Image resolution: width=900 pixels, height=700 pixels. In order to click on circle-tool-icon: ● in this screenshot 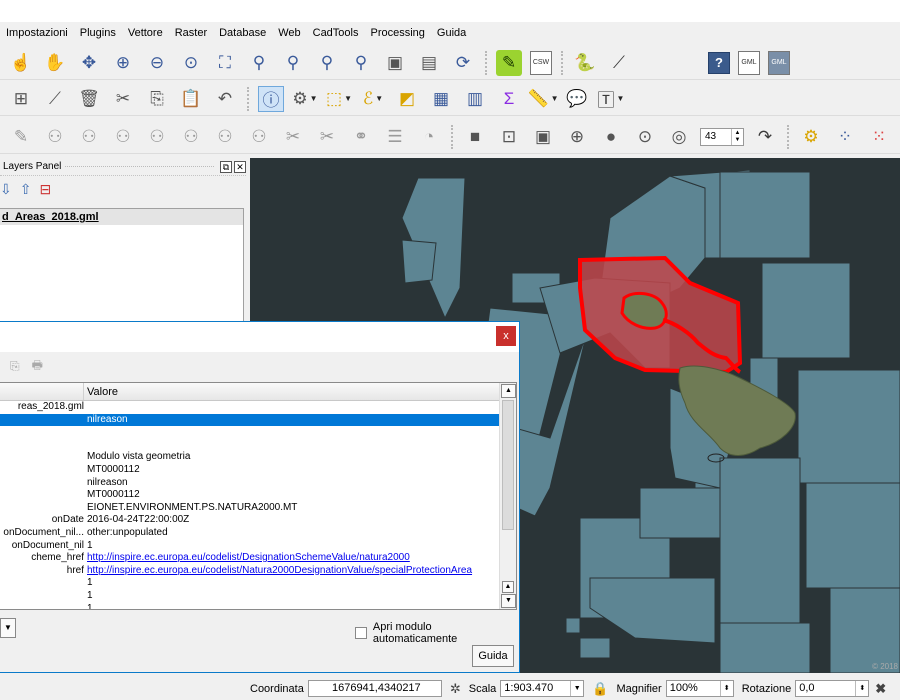, I will do `click(611, 137)`.